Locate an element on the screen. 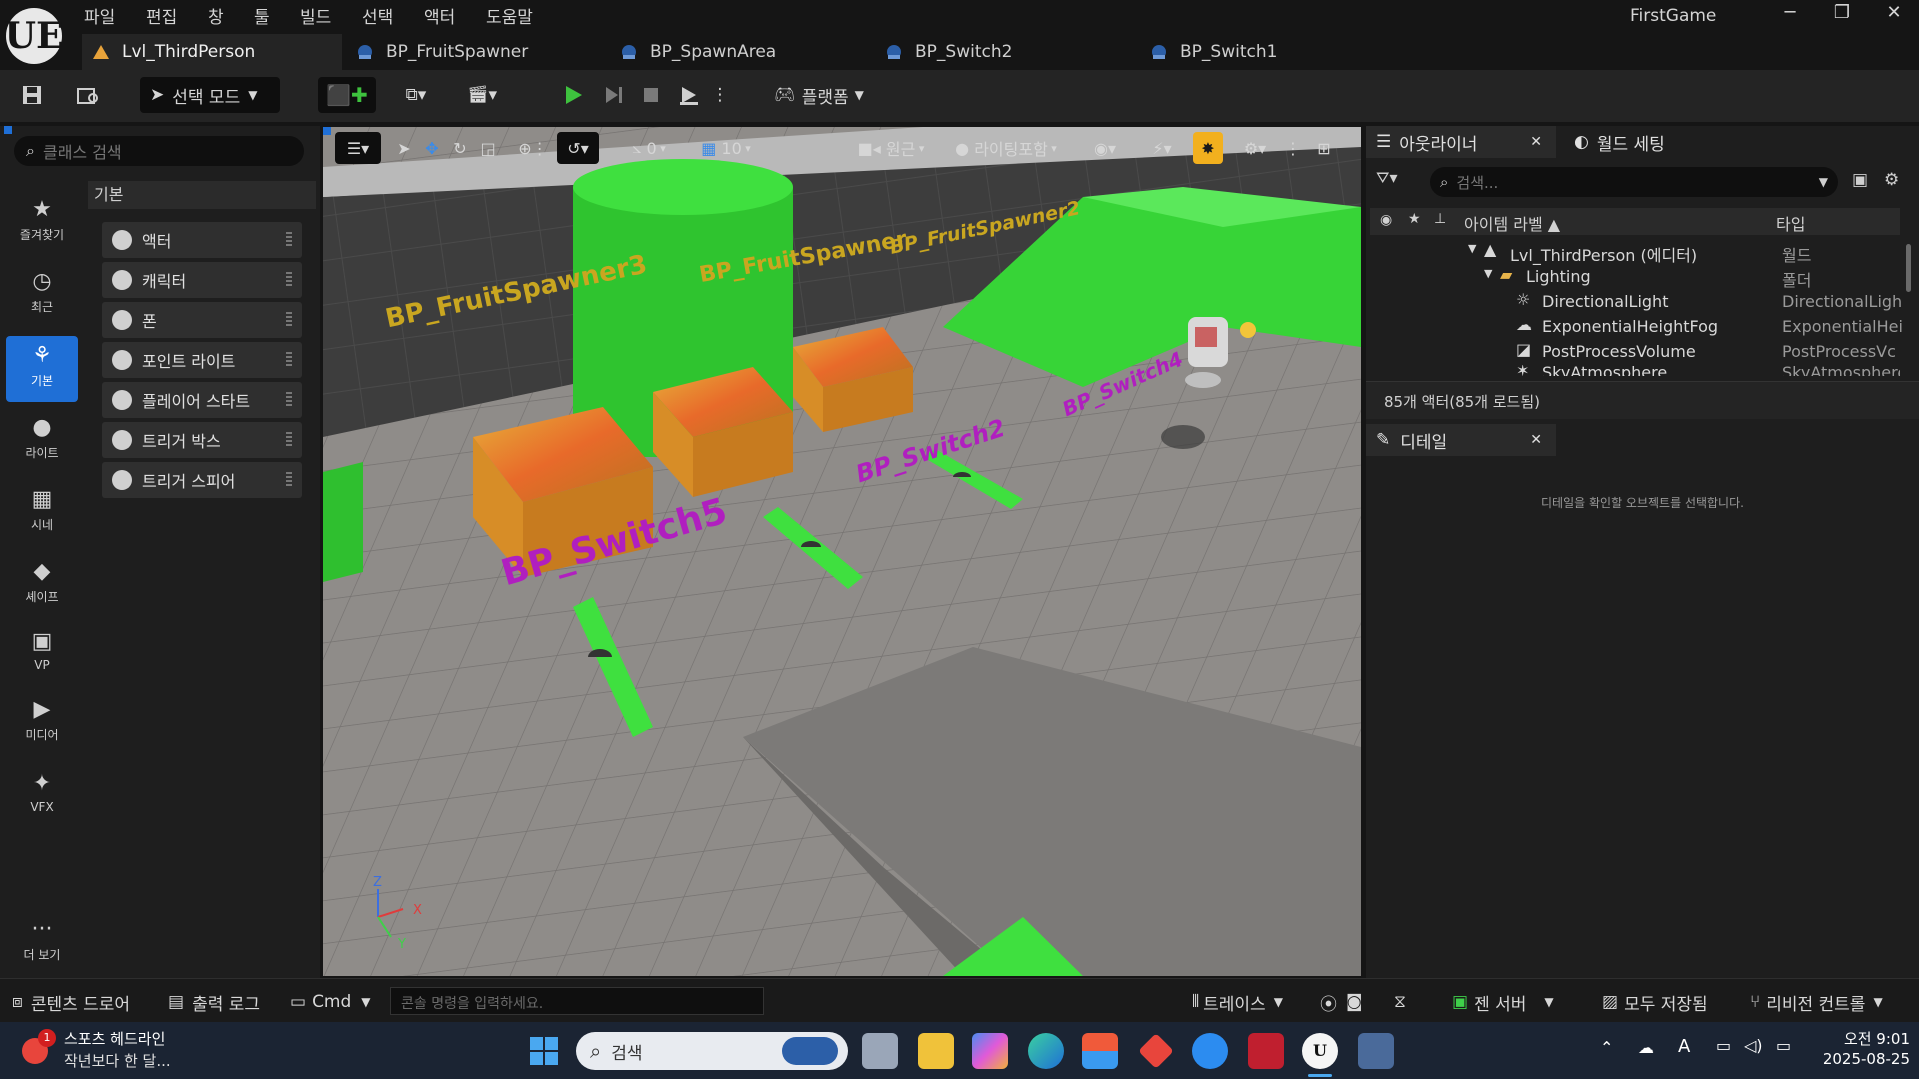 This screenshot has width=1919, height=1079. start-icon is located at coordinates (544, 1051).